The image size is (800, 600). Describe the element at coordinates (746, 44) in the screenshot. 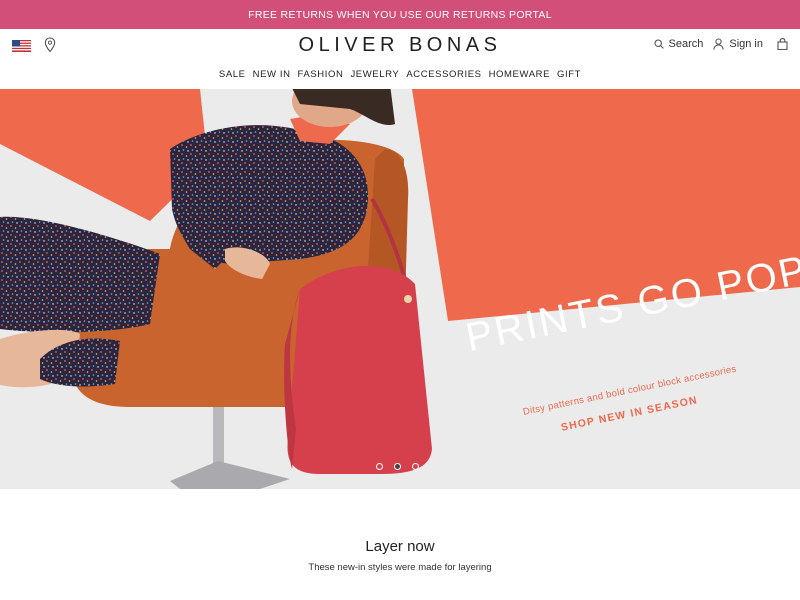

I see `sign-in-label: Sign in` at that location.